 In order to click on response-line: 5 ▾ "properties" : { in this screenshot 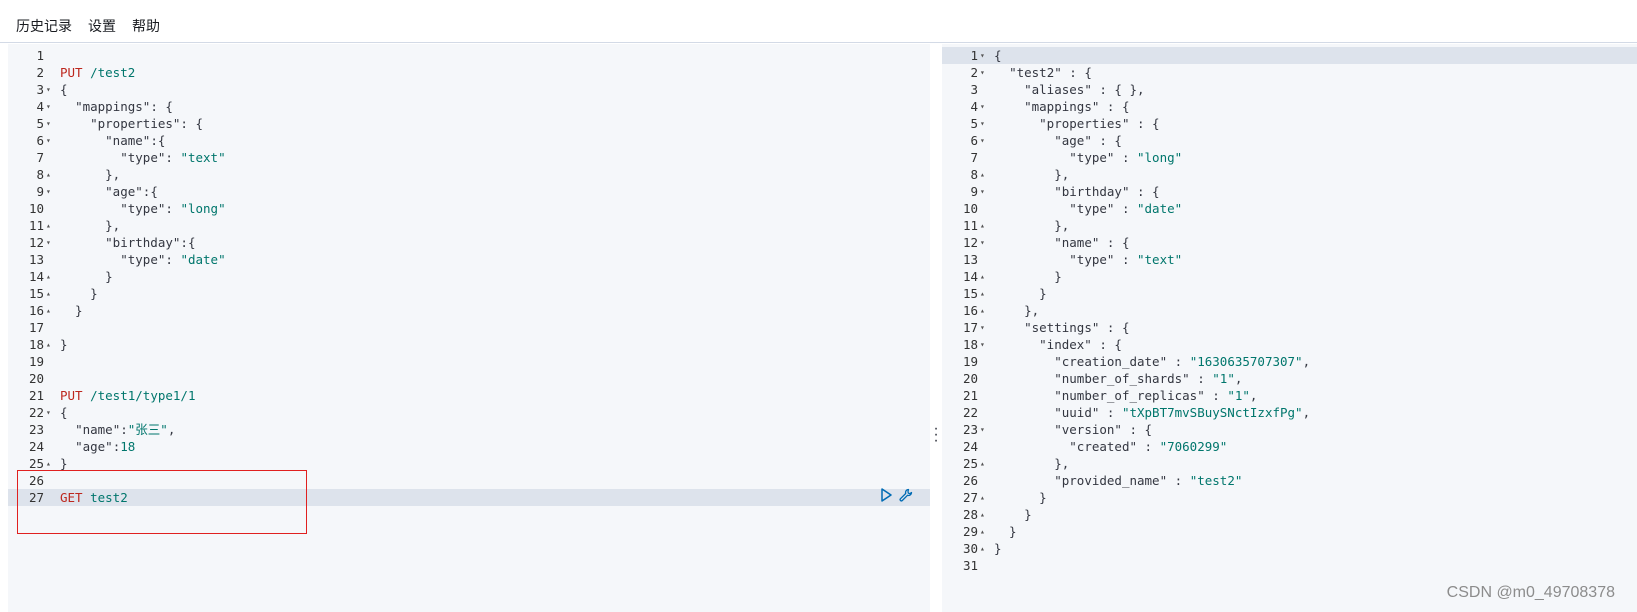, I will do `click(1289, 123)`.